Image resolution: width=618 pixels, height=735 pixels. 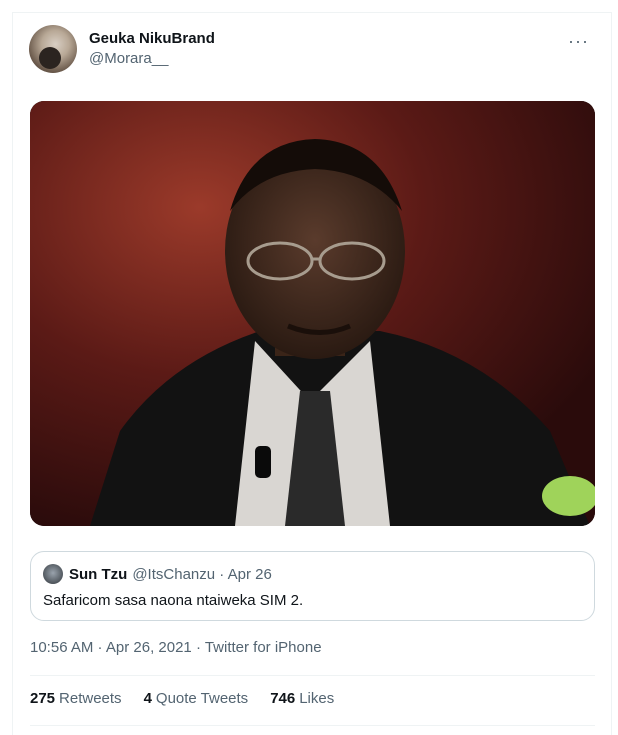 What do you see at coordinates (202, 698) in the screenshot?
I see `quote-tweets-label: Quote Tweets` at bounding box center [202, 698].